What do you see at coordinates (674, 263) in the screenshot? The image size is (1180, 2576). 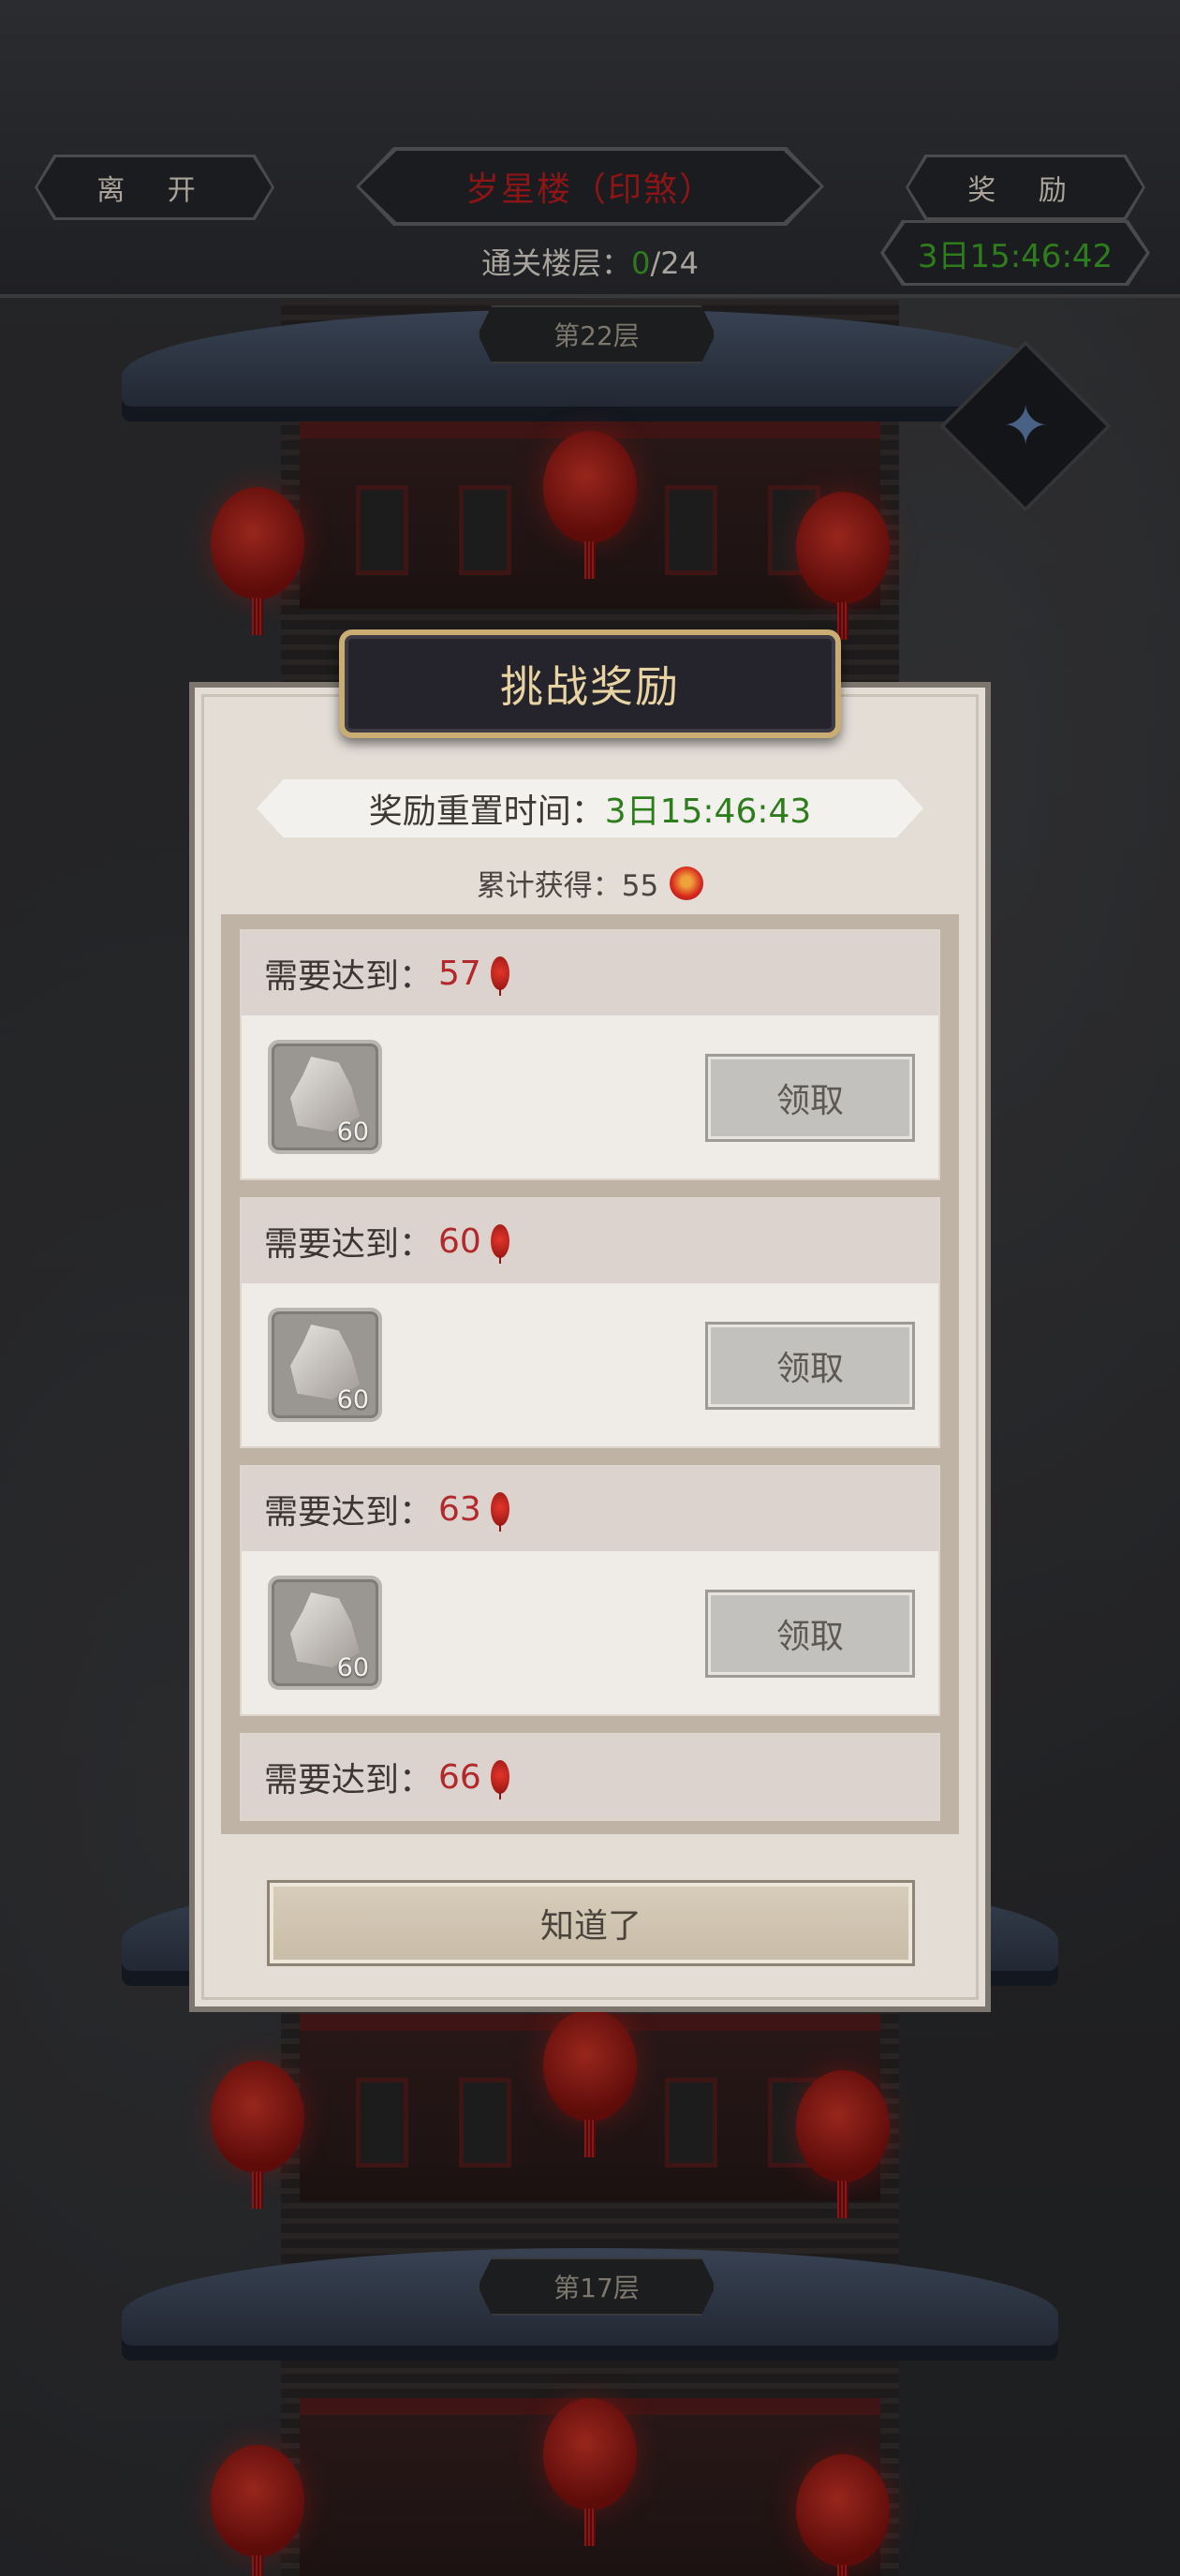 I see `cleared-floors-total: /24` at bounding box center [674, 263].